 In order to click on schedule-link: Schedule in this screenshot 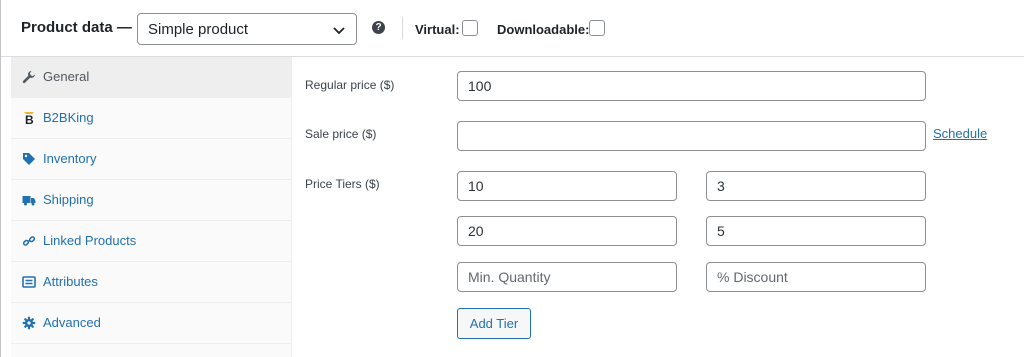, I will do `click(960, 133)`.